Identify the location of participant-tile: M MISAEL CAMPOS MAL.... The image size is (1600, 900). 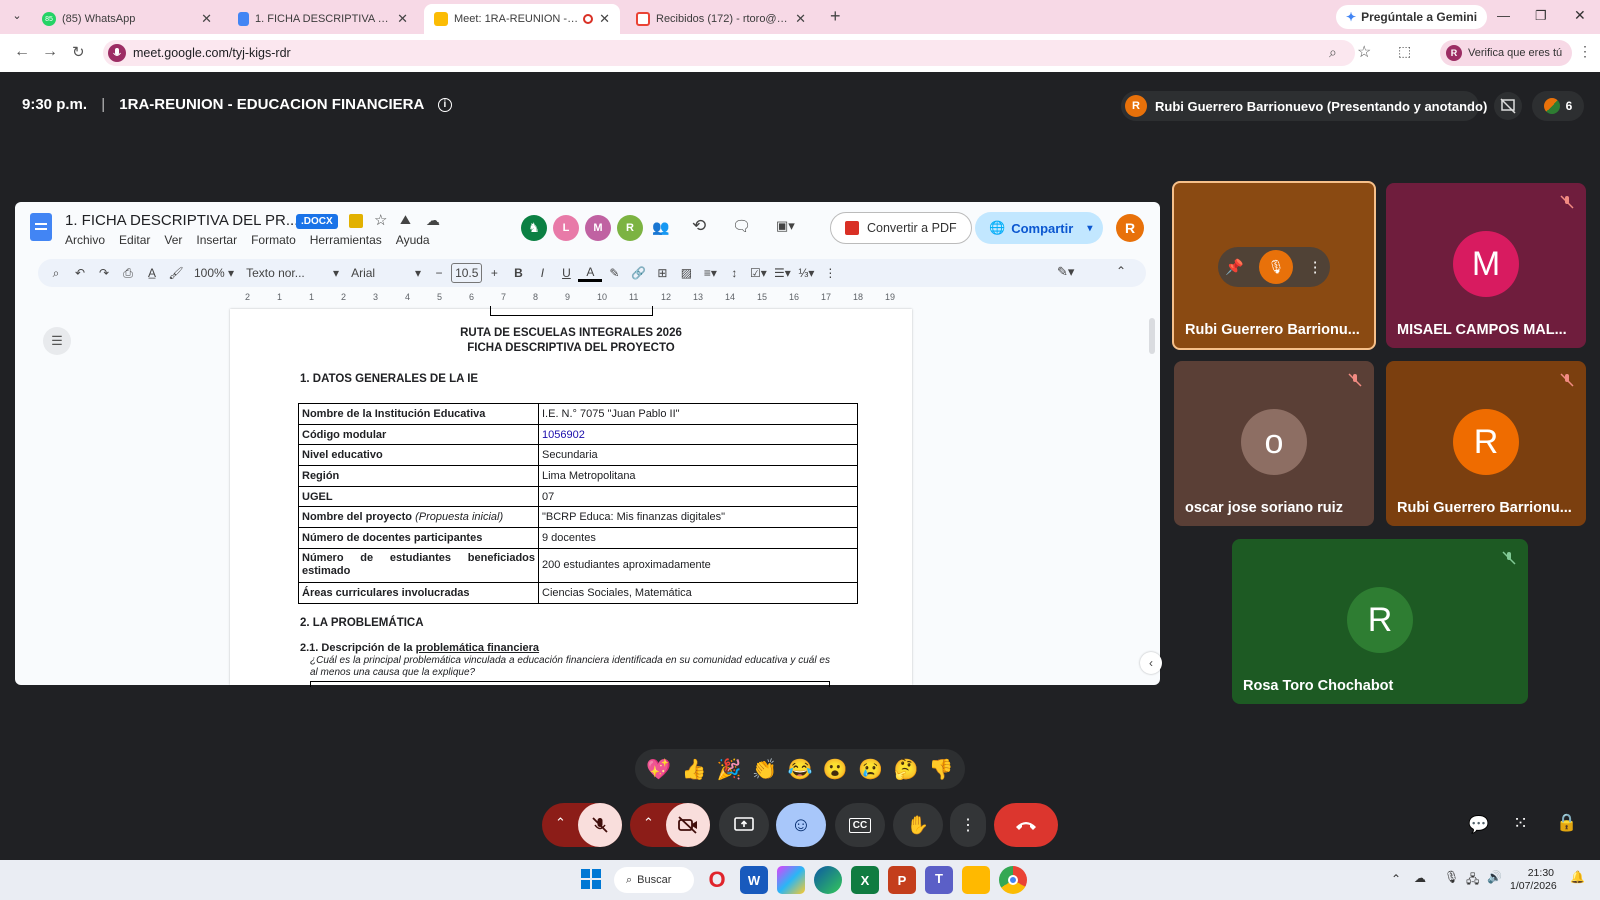
(1486, 265).